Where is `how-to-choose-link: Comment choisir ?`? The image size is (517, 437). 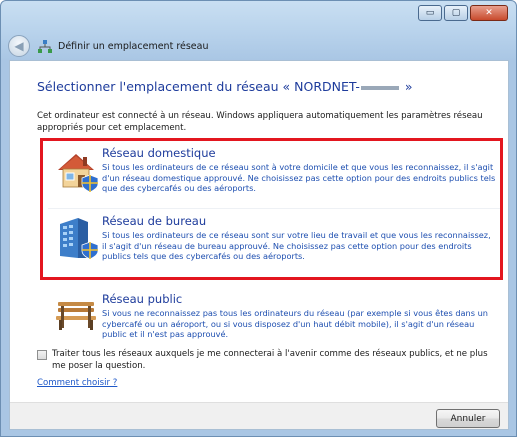
how-to-choose-link: Comment choisir ? is located at coordinates (77, 383).